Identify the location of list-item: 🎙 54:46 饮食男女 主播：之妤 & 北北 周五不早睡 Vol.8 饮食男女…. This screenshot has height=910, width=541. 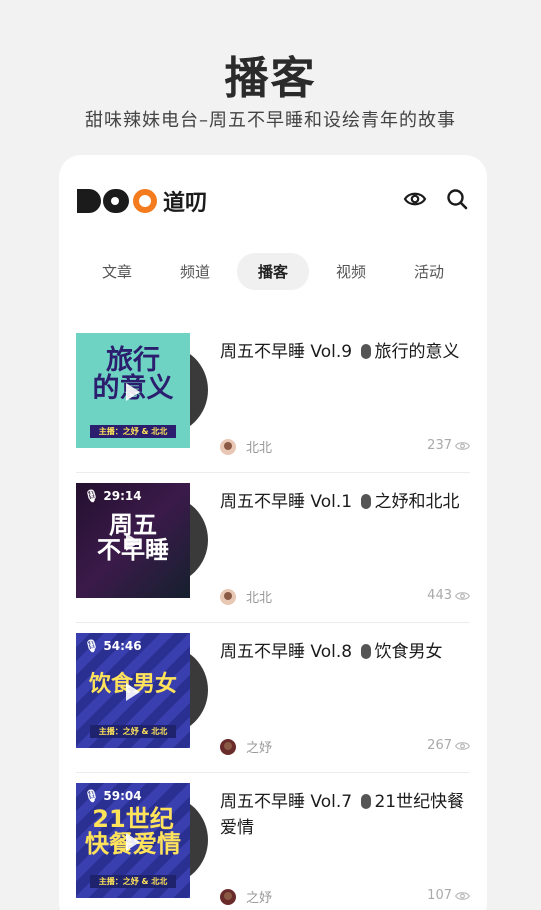
(273, 698).